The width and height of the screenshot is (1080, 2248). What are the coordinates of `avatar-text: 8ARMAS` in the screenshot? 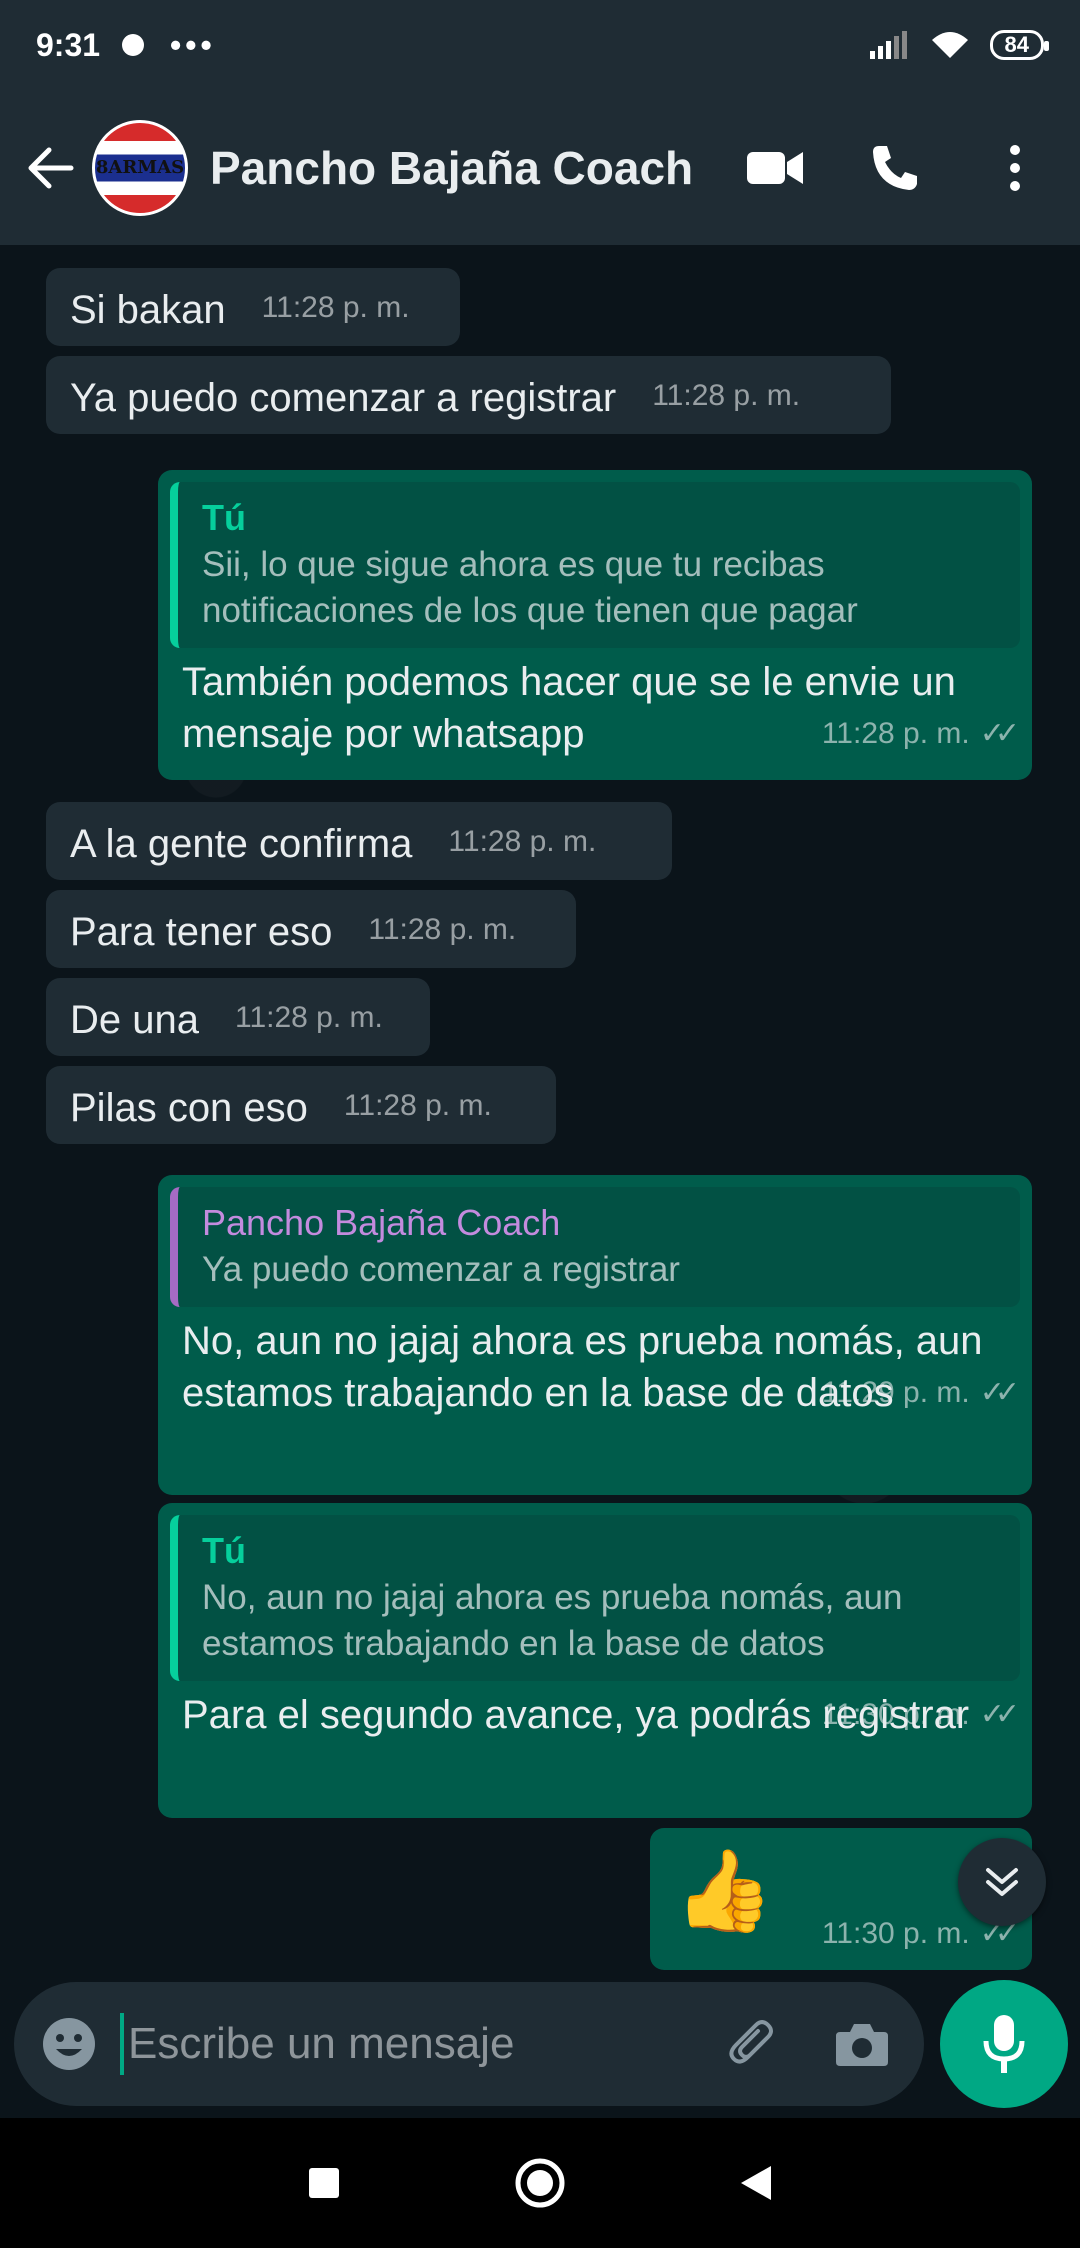 It's located at (140, 167).